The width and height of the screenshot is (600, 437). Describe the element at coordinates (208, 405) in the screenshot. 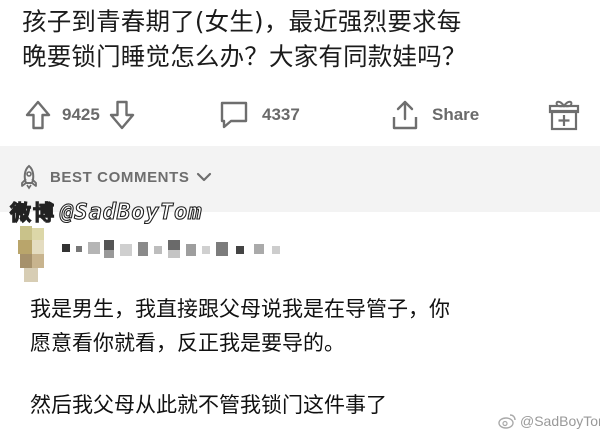

I see `comment-line-3: 然后我父母从此就不管我锁门这件事了` at that location.